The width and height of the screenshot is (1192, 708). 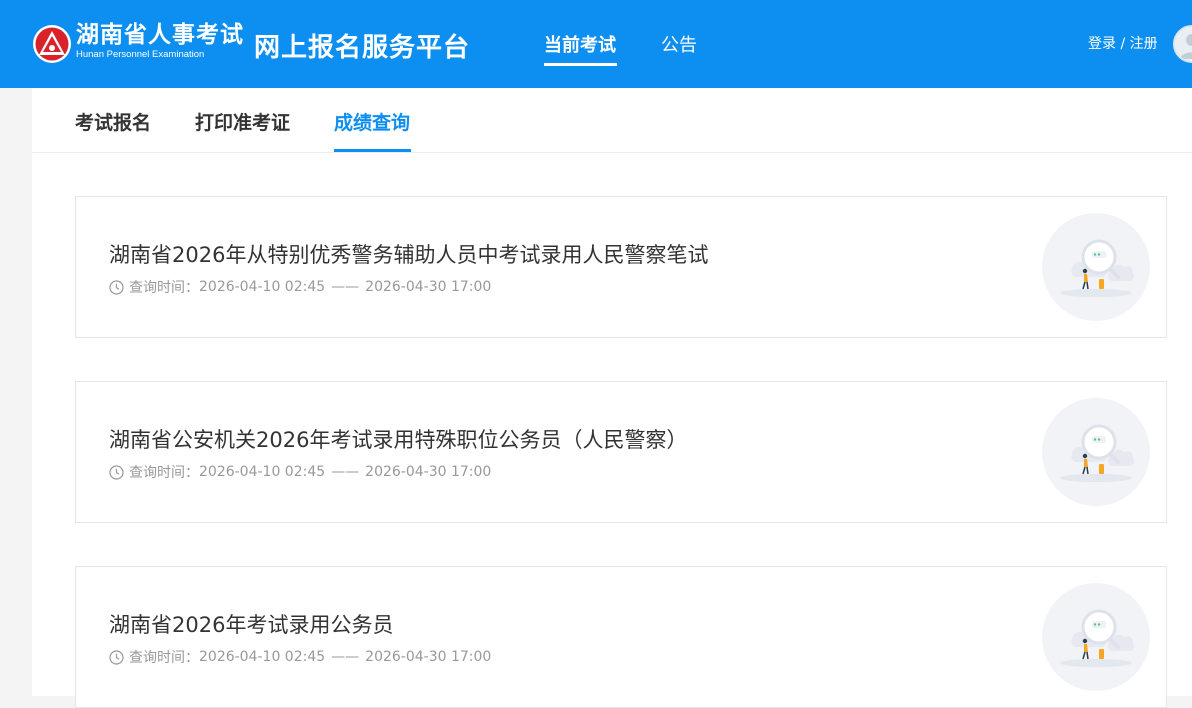 What do you see at coordinates (362, 48) in the screenshot?
I see `platform-title: 网上报名服务平台` at bounding box center [362, 48].